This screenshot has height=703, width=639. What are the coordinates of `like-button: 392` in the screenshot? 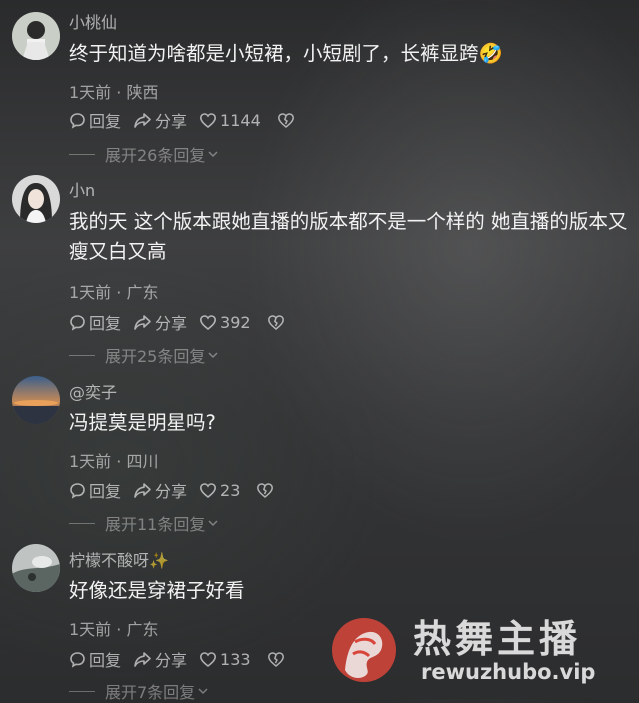 It's located at (225, 322).